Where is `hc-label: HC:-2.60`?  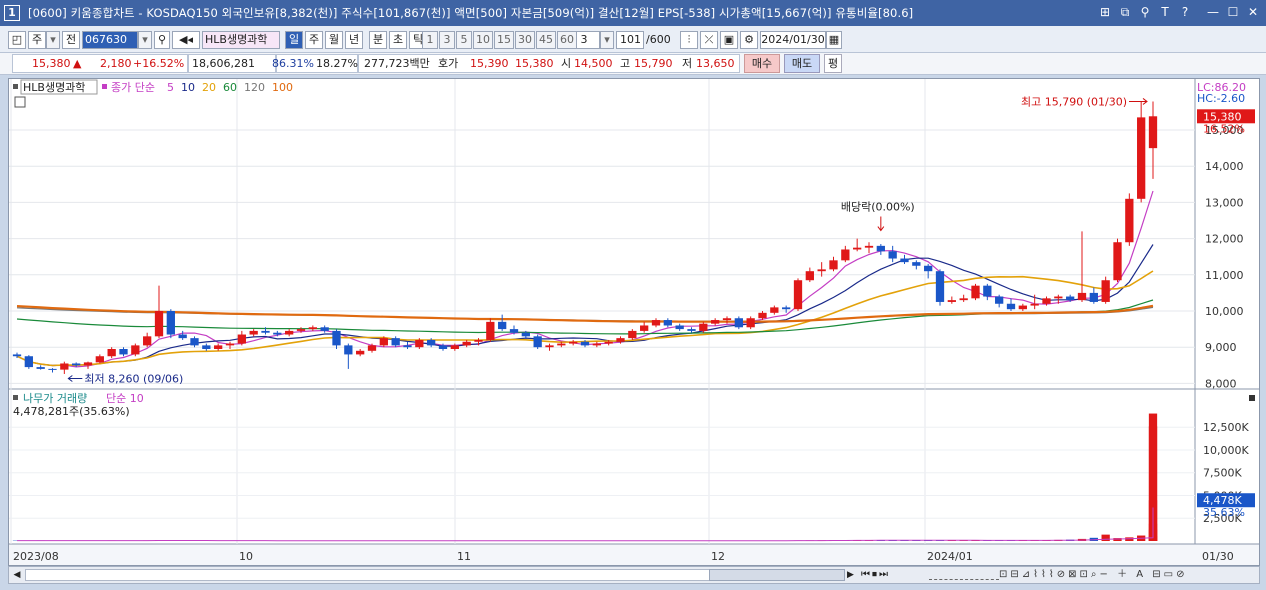 hc-label: HC:-2.60 is located at coordinates (1221, 98).